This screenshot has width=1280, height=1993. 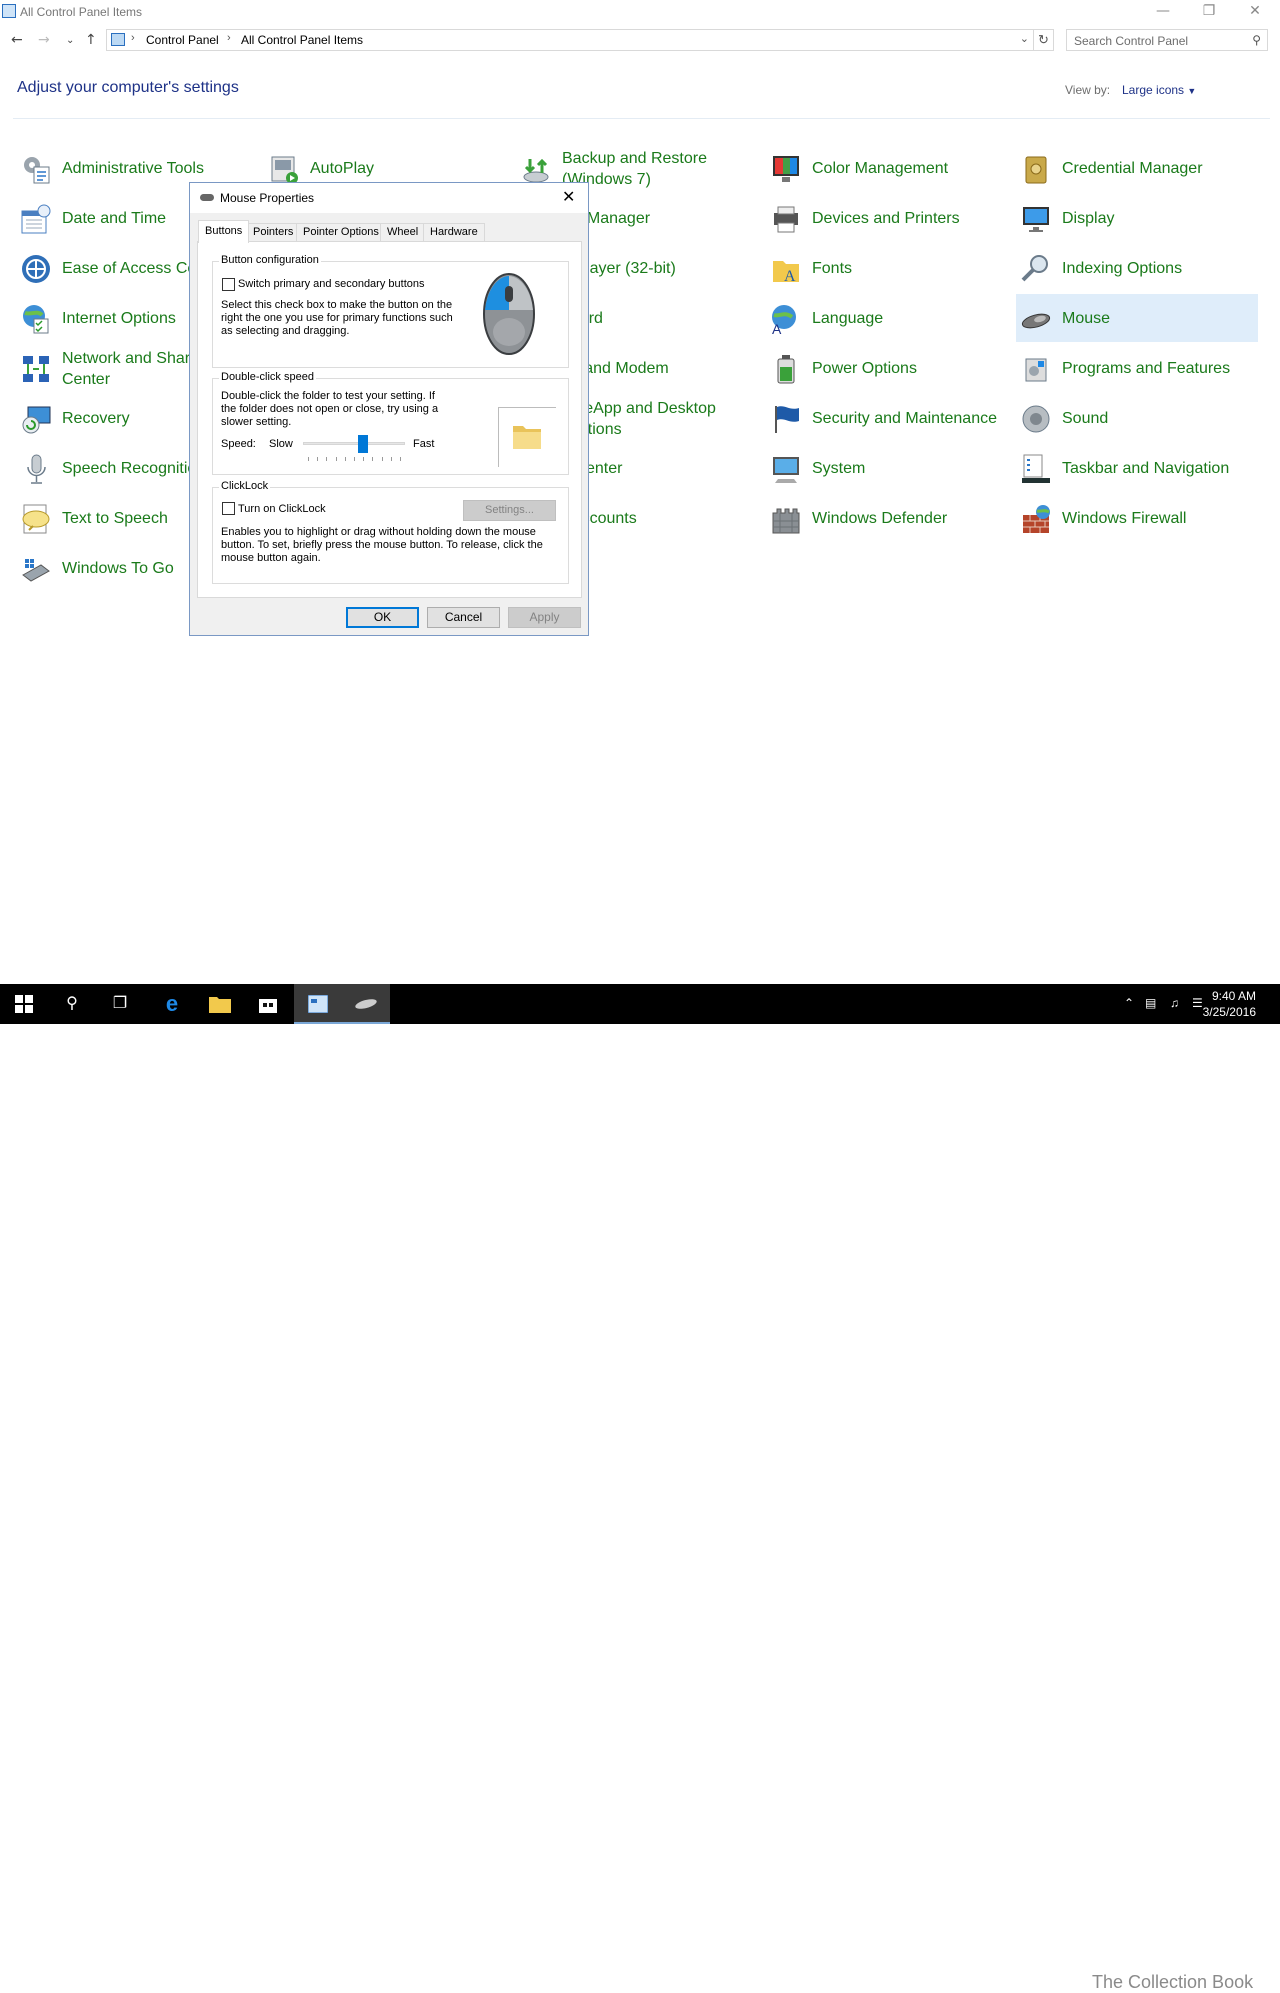 What do you see at coordinates (887, 318) in the screenshot?
I see `item-language: A Language` at bounding box center [887, 318].